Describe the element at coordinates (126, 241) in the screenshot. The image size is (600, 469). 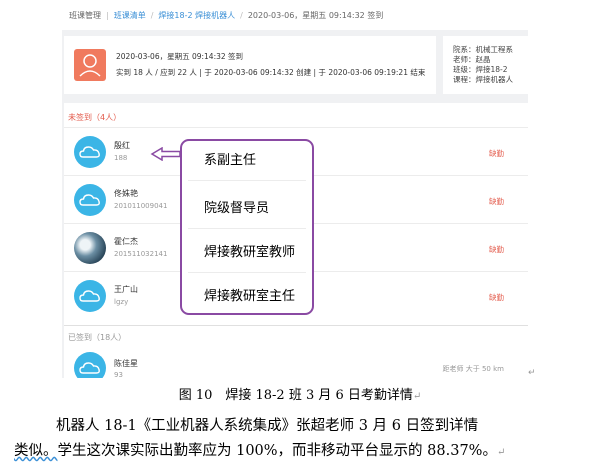
I see `student-name: 霍仁杰` at that location.